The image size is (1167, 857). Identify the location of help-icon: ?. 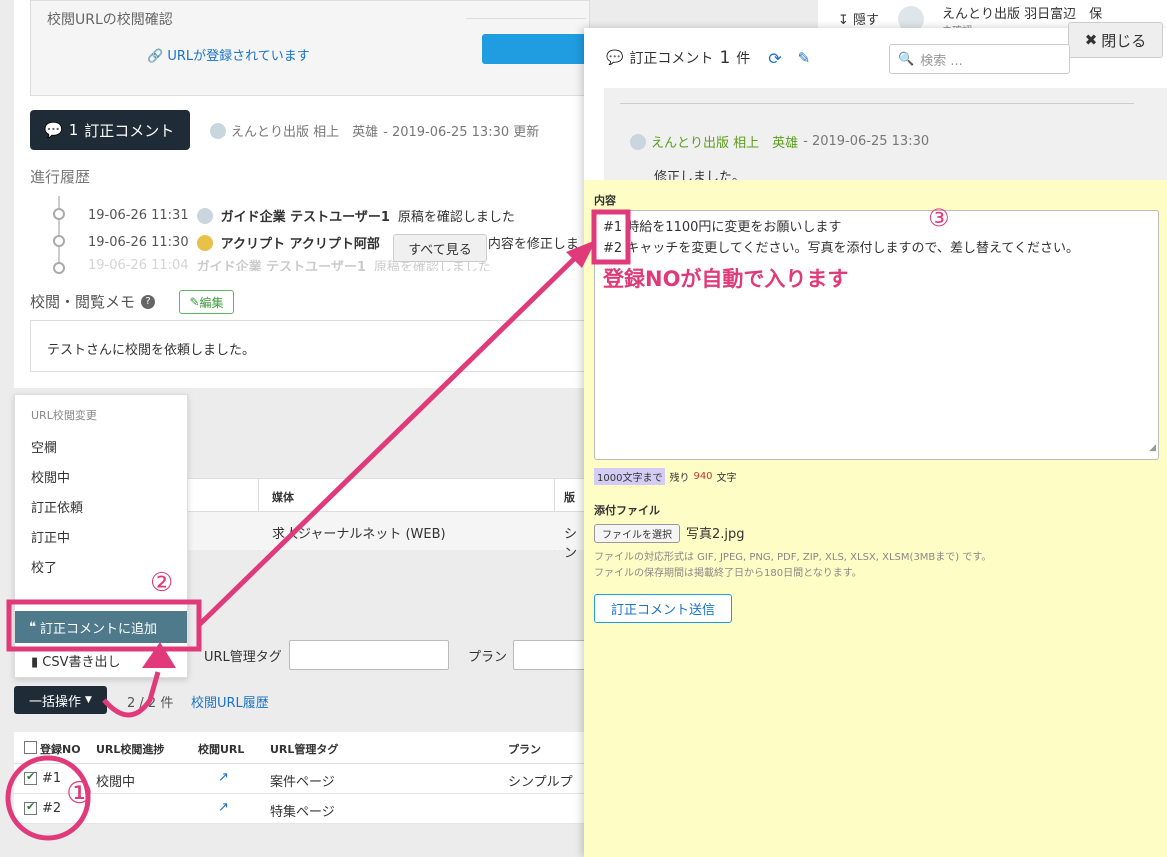
(148, 301).